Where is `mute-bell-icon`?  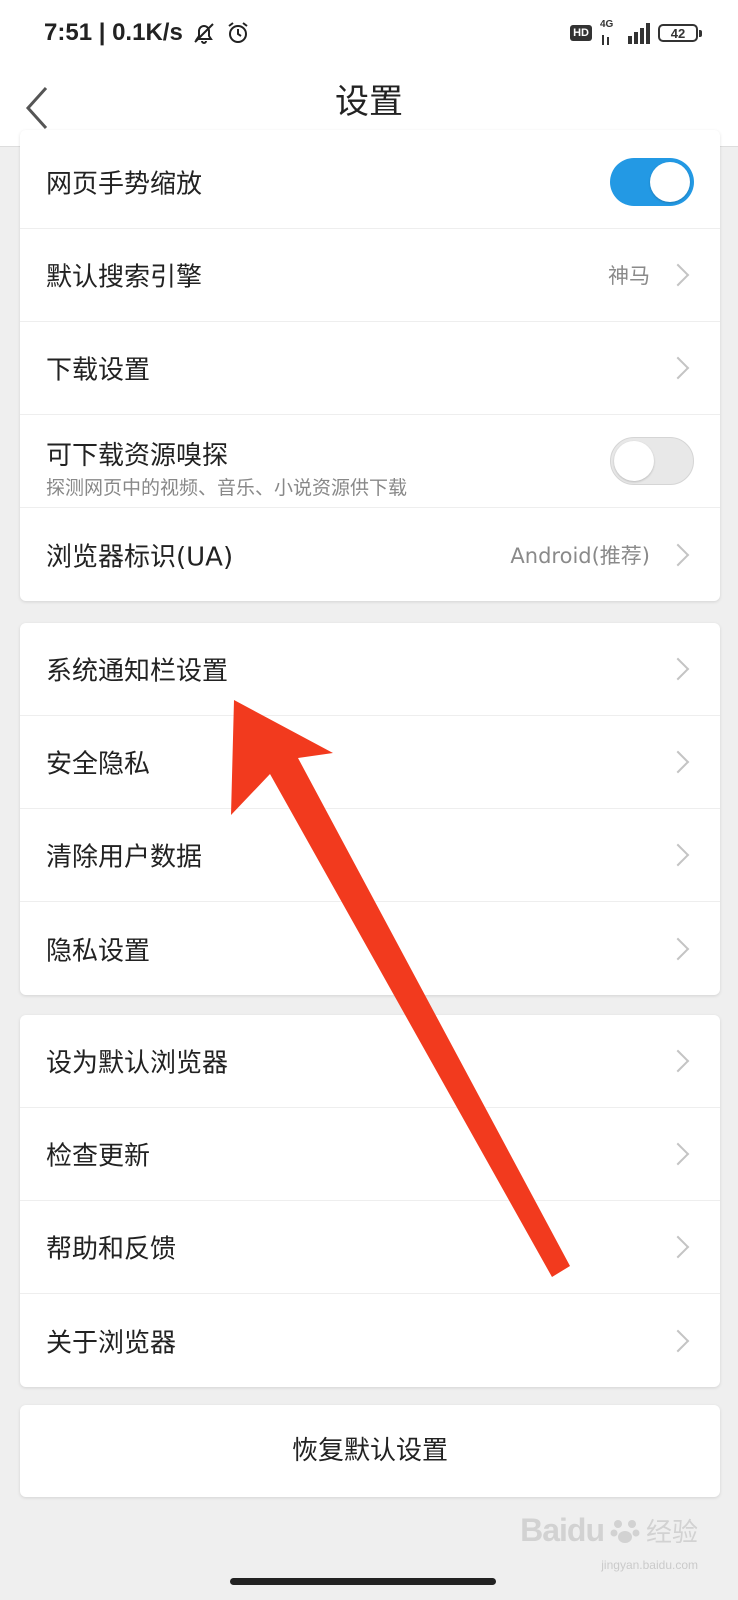 mute-bell-icon is located at coordinates (204, 33).